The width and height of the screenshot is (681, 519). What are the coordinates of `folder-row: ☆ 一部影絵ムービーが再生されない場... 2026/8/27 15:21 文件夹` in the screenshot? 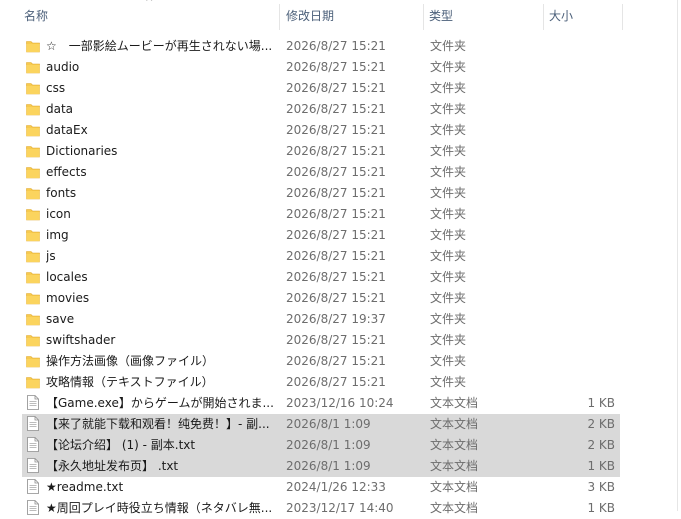 It's located at (321, 46).